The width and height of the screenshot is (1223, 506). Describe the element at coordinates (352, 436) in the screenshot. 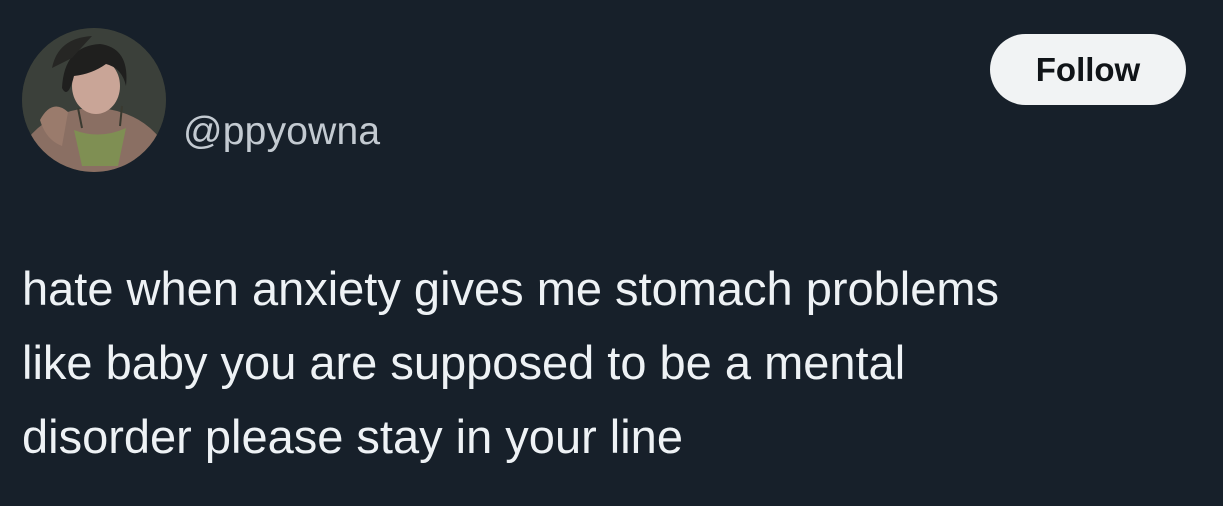

I see `tweet-text-line: disorder please stay in your line` at that location.